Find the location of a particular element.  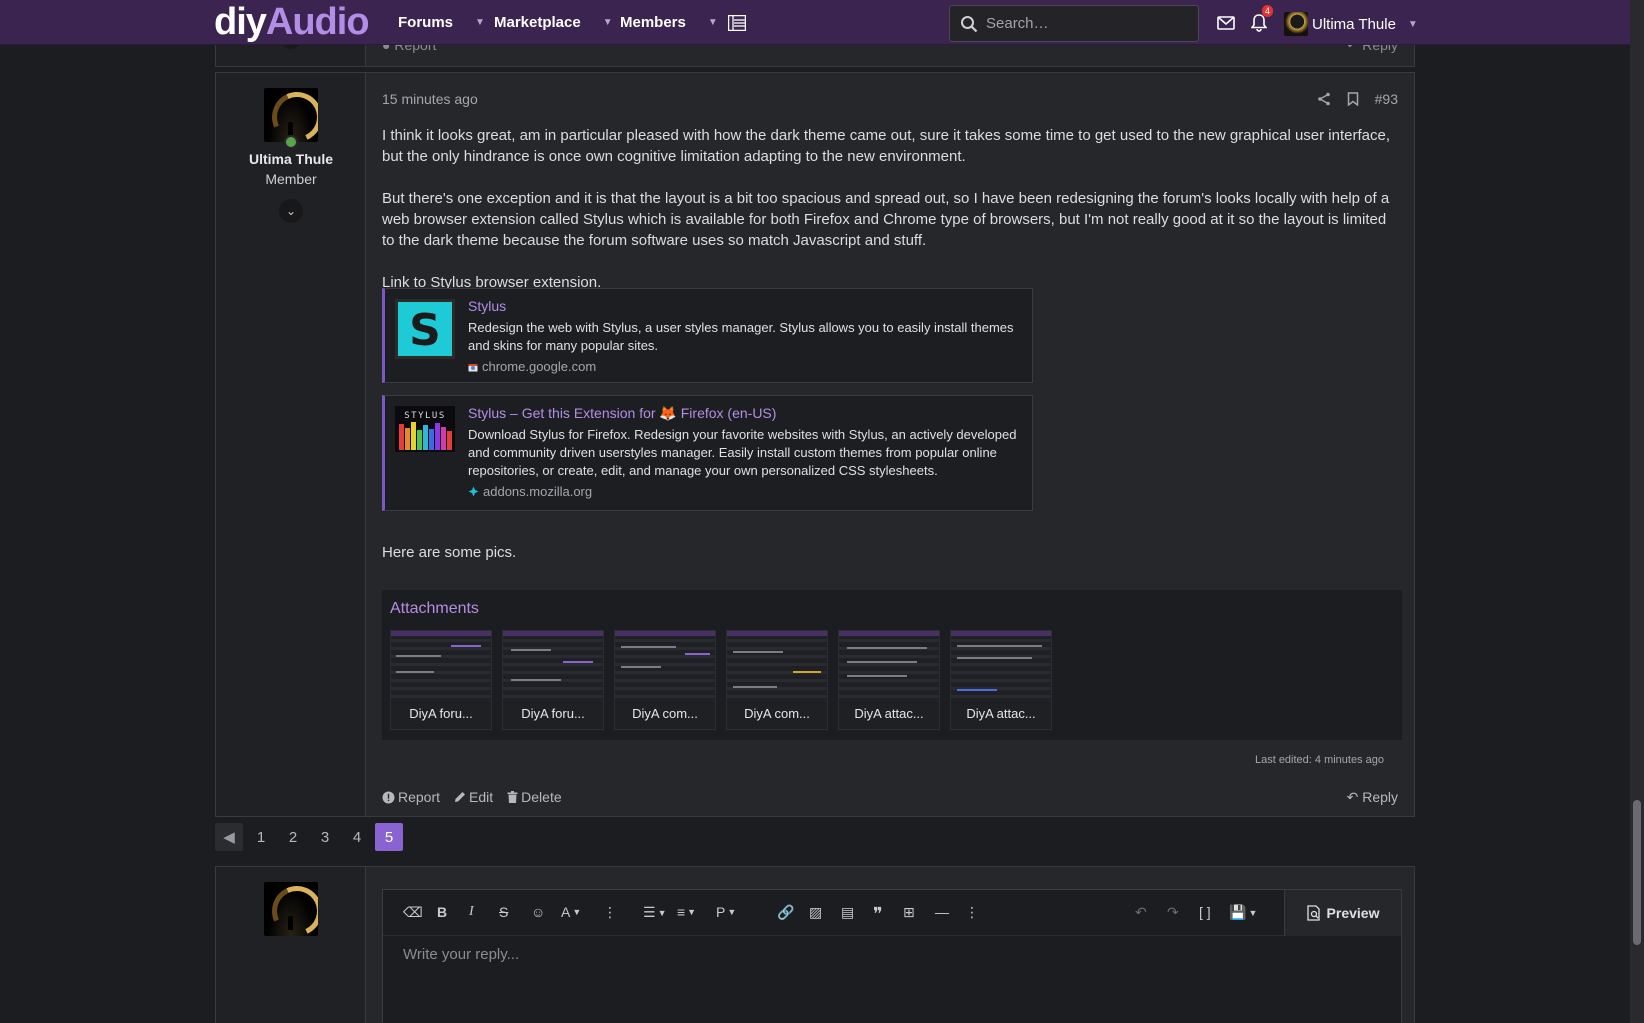

post-timestamp: 15 minutes ago is located at coordinates (430, 99).